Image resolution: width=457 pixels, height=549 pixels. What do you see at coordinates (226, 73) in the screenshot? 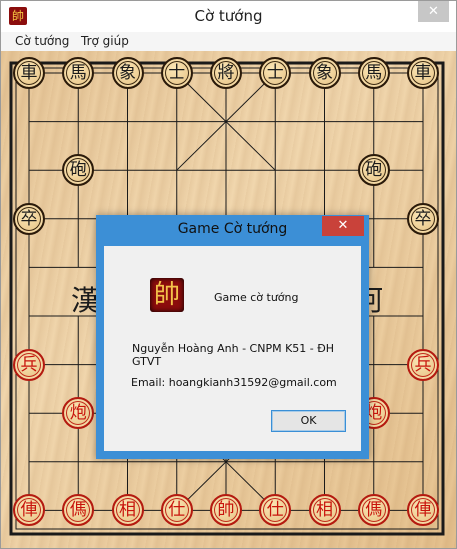
I see `black-piece: 將` at bounding box center [226, 73].